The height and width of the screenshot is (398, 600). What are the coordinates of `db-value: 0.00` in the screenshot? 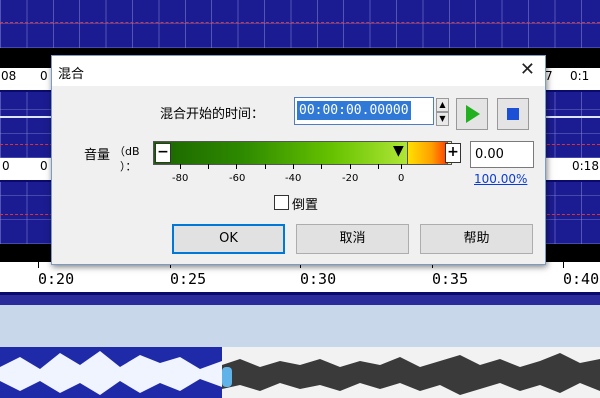 It's located at (489, 154).